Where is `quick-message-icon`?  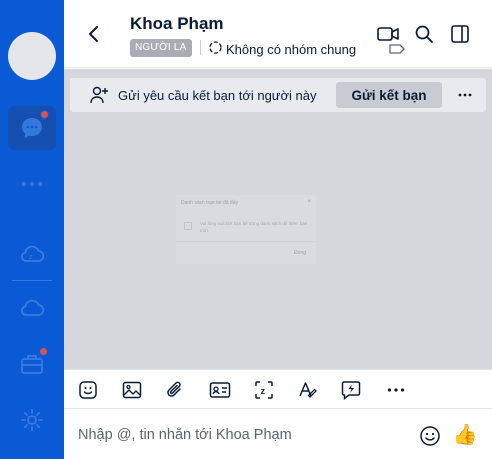
quick-message-icon is located at coordinates (351, 390).